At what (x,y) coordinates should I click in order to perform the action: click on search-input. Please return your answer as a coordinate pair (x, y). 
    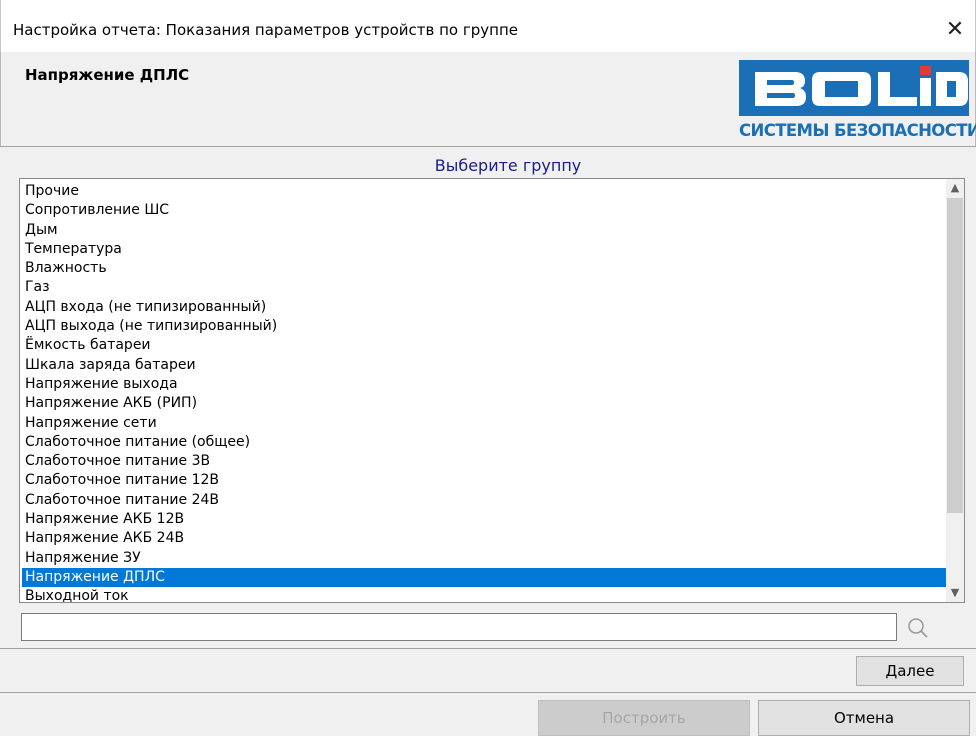
    Looking at the image, I should click on (459, 627).